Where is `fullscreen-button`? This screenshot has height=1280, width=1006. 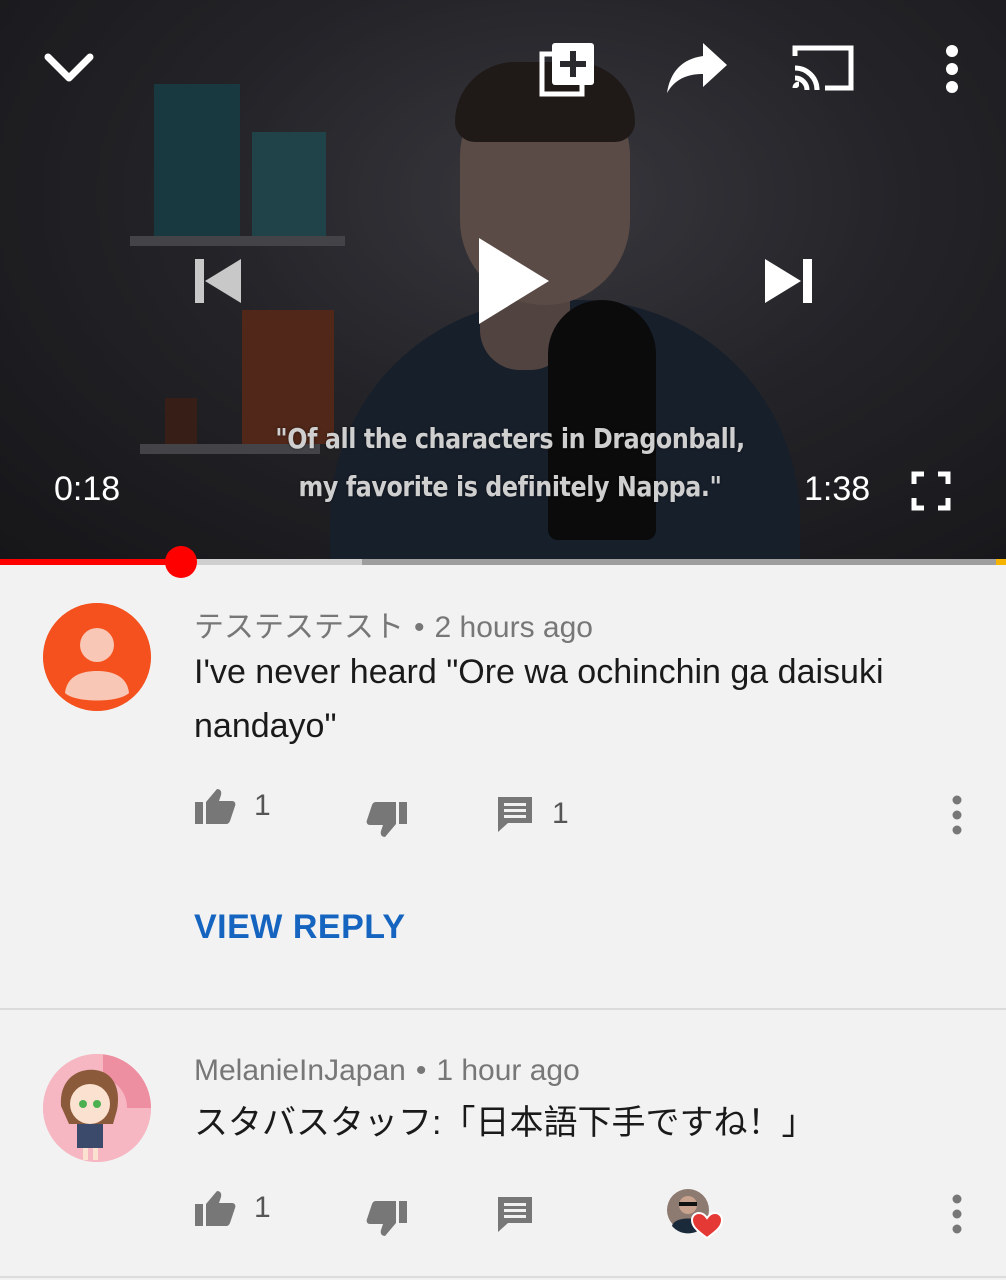 fullscreen-button is located at coordinates (931, 491).